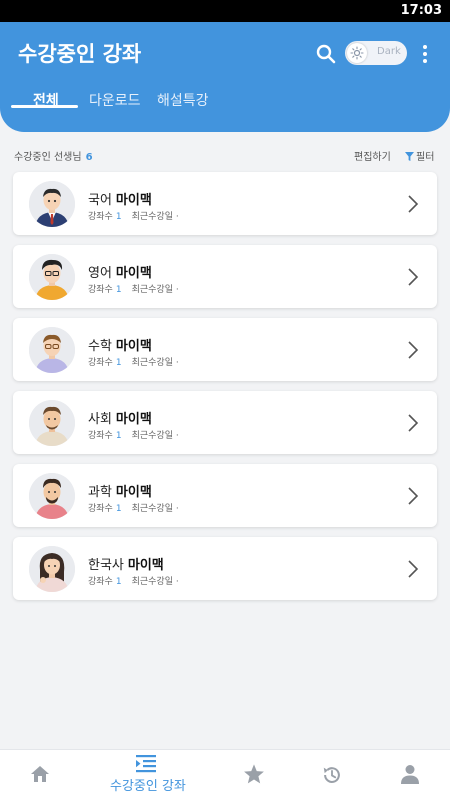  I want to click on course-subject: 사회, so click(100, 419).